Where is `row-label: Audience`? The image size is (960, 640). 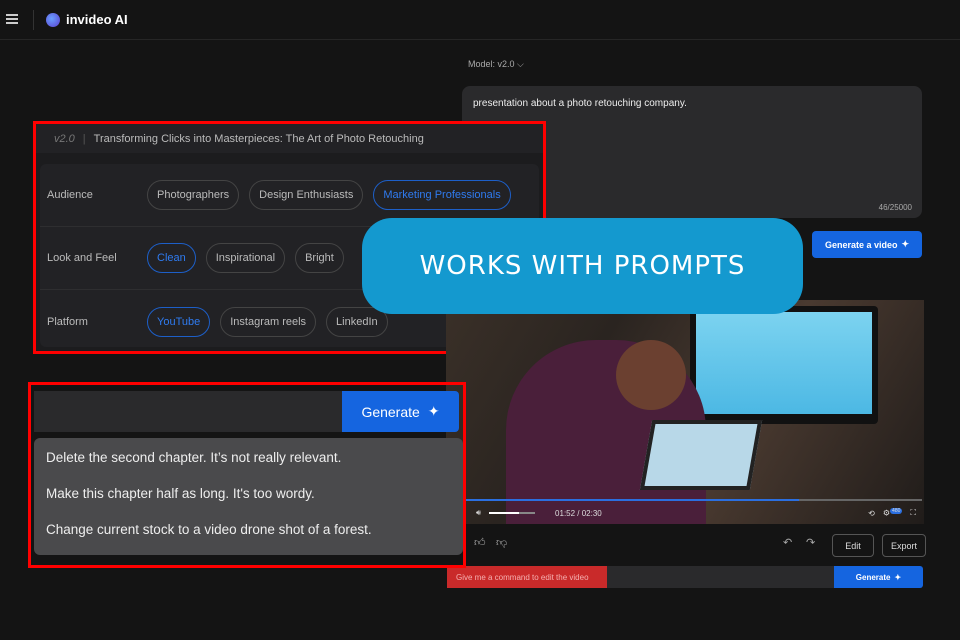
row-label: Audience is located at coordinates (70, 195).